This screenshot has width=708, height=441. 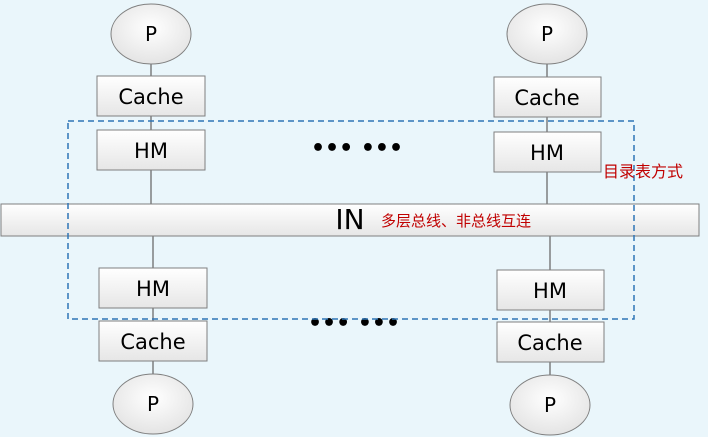 What do you see at coordinates (643, 171) in the screenshot?
I see `directory-label: 目录表方式` at bounding box center [643, 171].